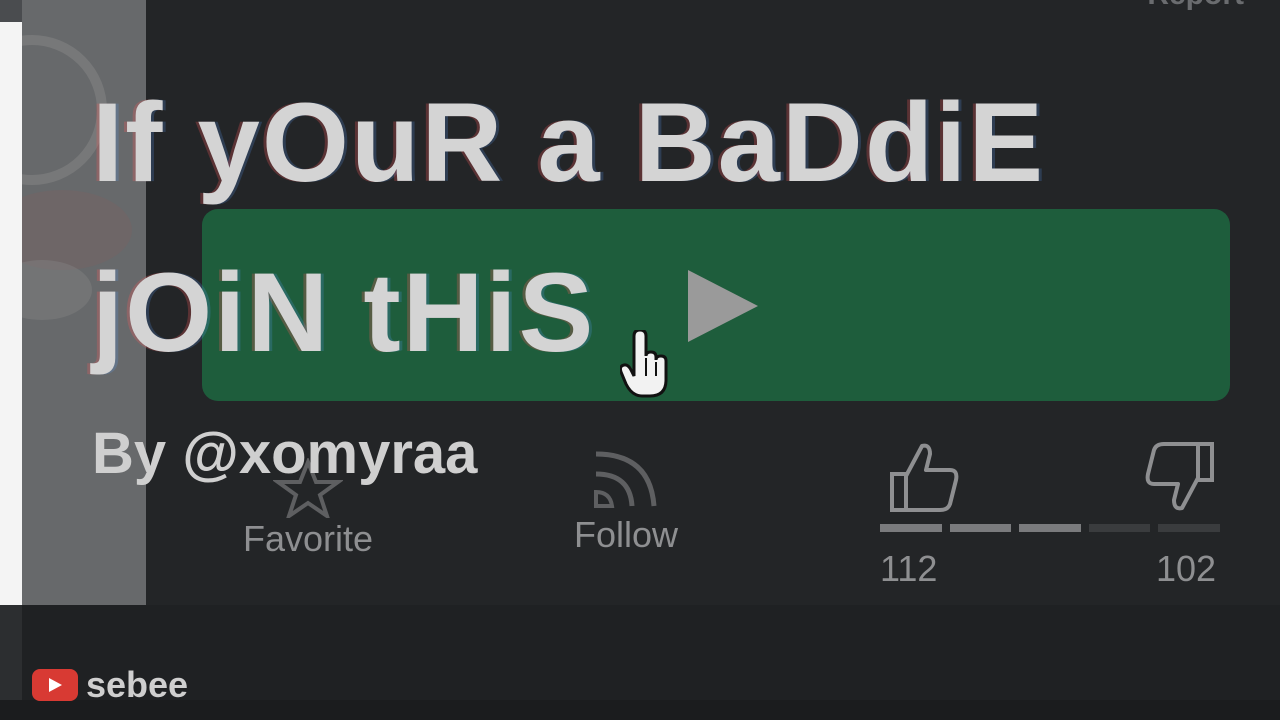 The width and height of the screenshot is (1280, 720). What do you see at coordinates (284, 453) in the screenshot?
I see `creator-byline: By @xomyraa` at bounding box center [284, 453].